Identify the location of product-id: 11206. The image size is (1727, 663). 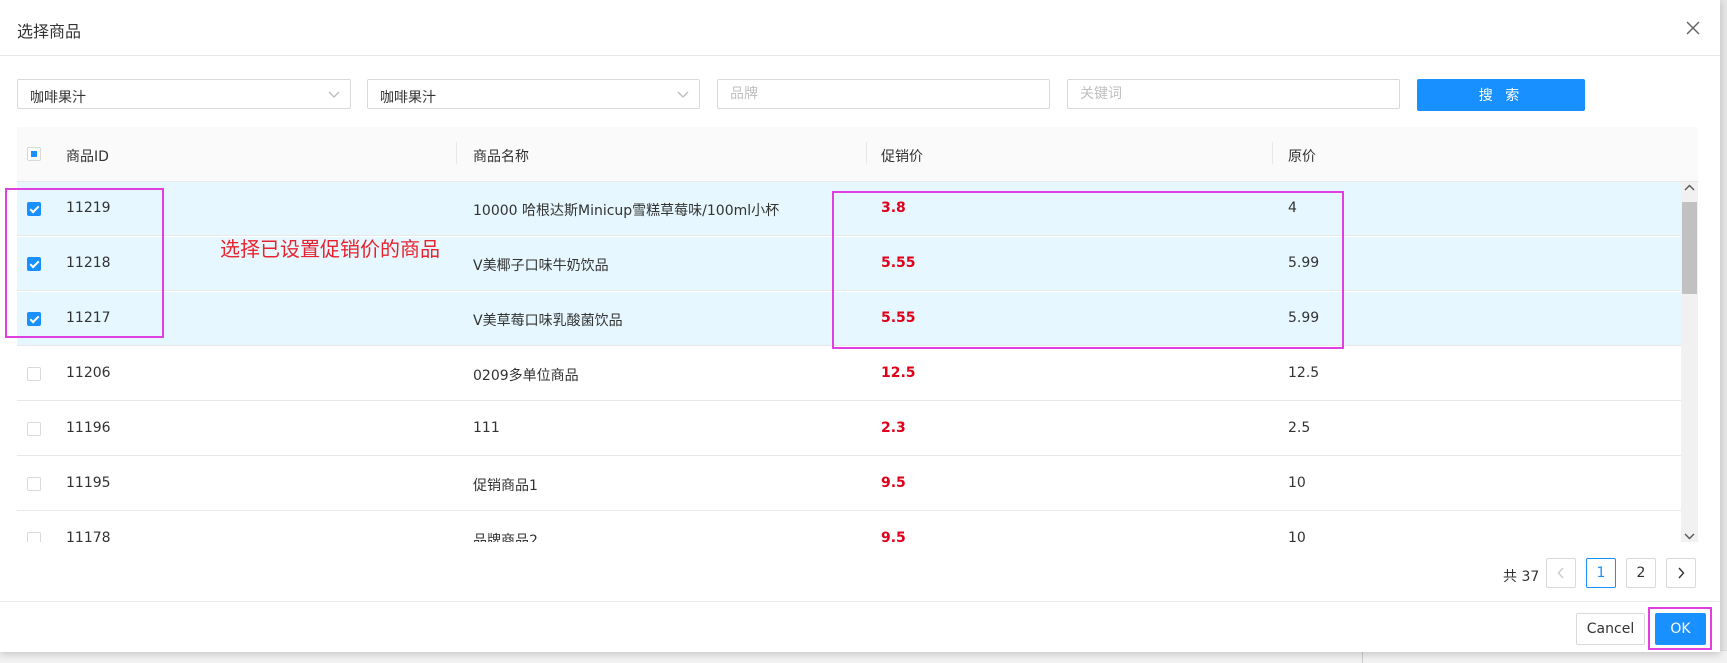
(88, 373).